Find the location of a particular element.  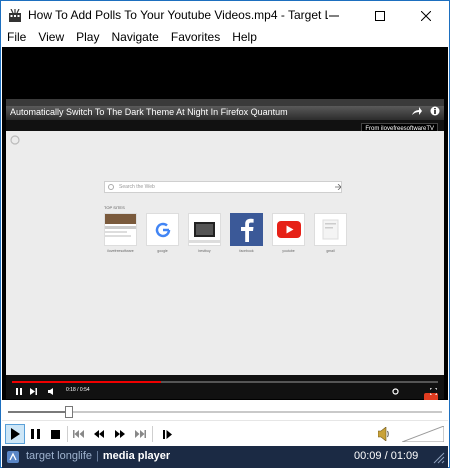

menu-file: File is located at coordinates (16, 38).